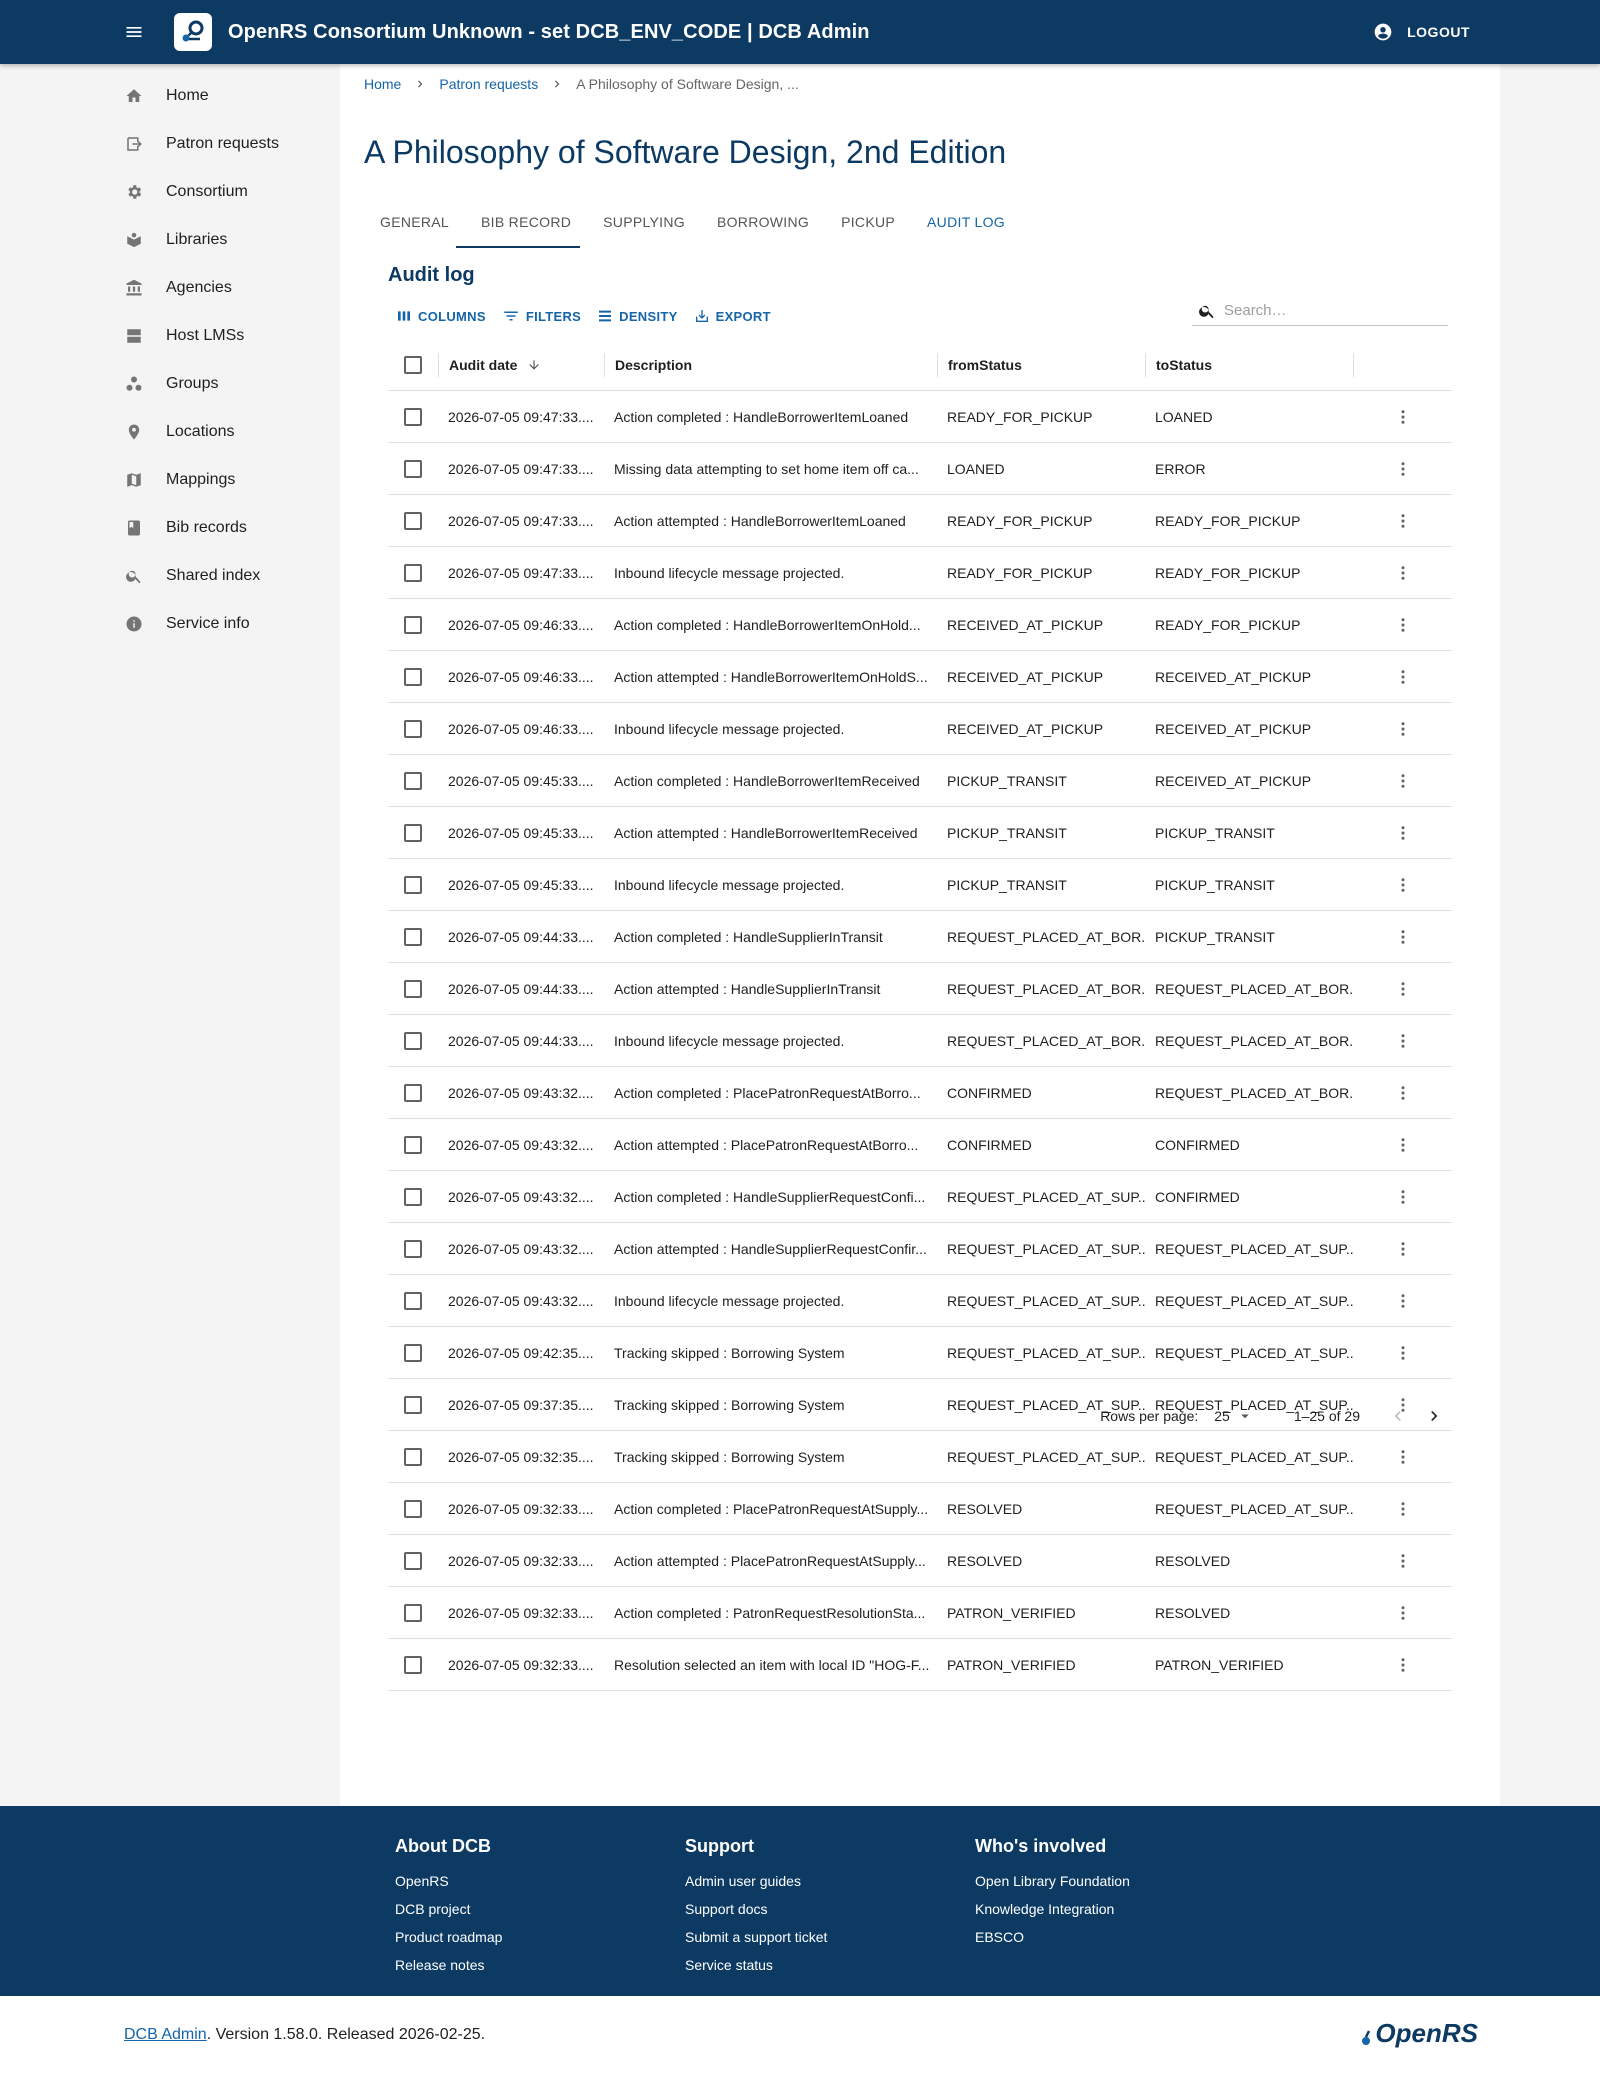  Describe the element at coordinates (165, 2034) in the screenshot. I see `dcb-admin-link: DCB Admin` at that location.